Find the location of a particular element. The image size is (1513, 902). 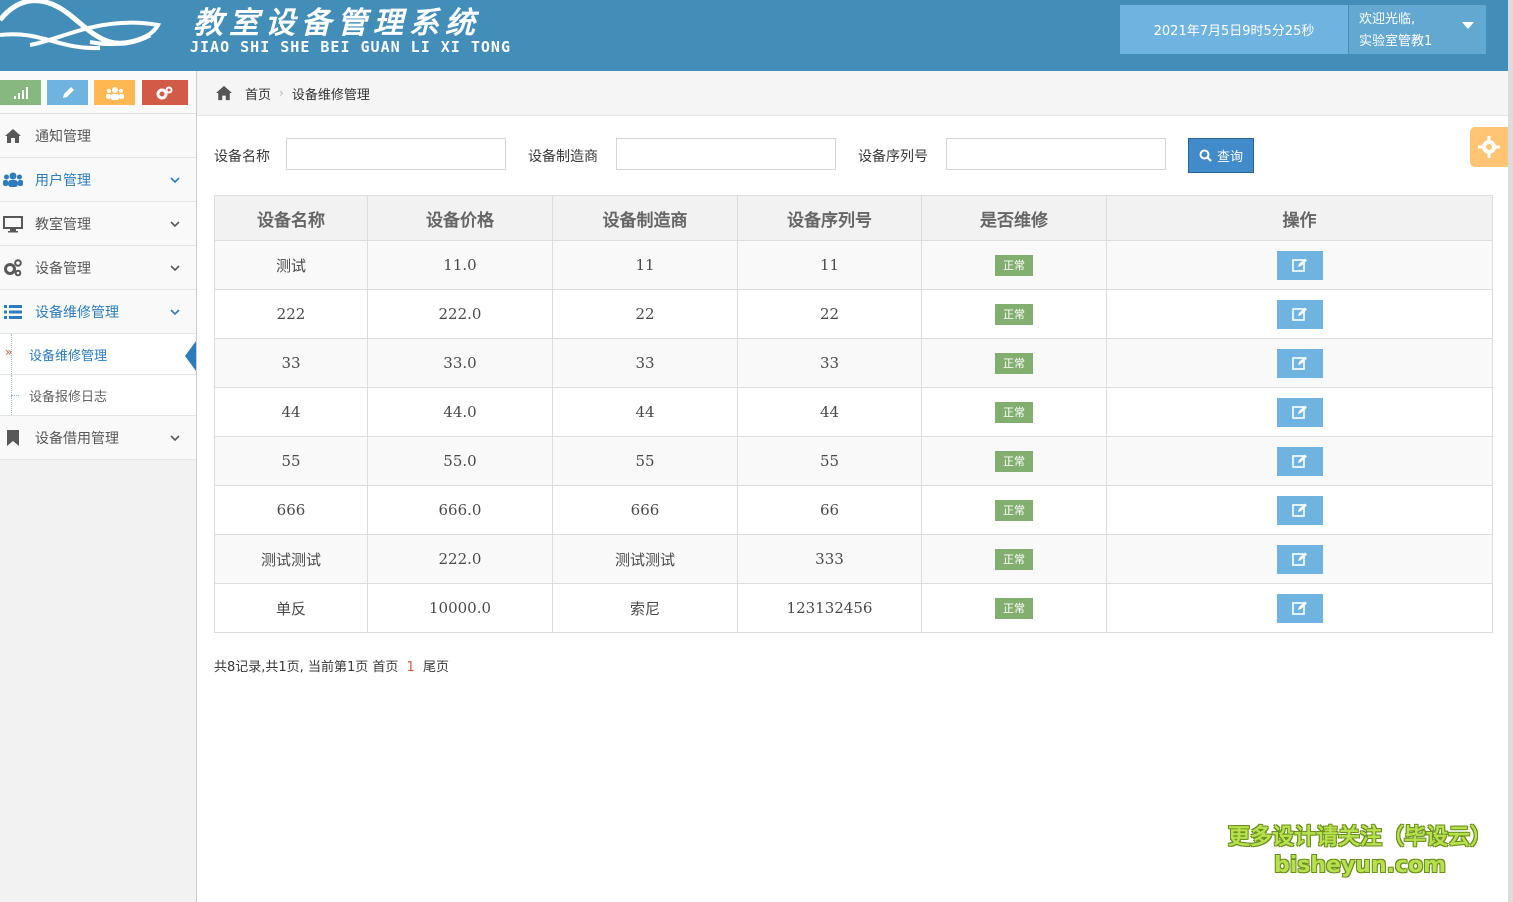

sidebar-item-repair: 设备维修管理 is located at coordinates (98, 312).